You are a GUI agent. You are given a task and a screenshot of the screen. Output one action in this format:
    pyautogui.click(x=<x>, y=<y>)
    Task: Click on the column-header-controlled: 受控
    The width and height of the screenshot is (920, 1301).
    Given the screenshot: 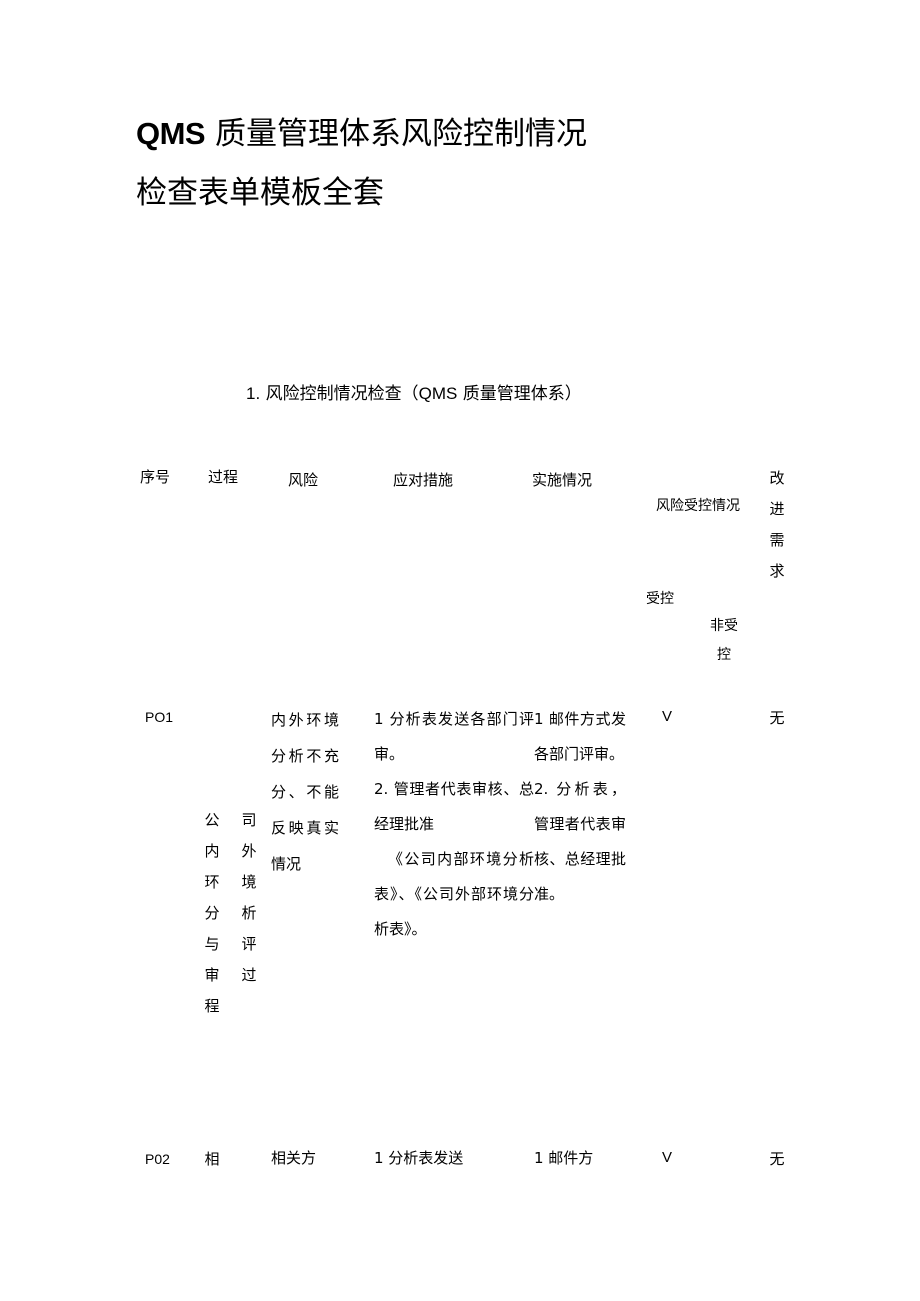 What is the action you would take?
    pyautogui.click(x=660, y=599)
    